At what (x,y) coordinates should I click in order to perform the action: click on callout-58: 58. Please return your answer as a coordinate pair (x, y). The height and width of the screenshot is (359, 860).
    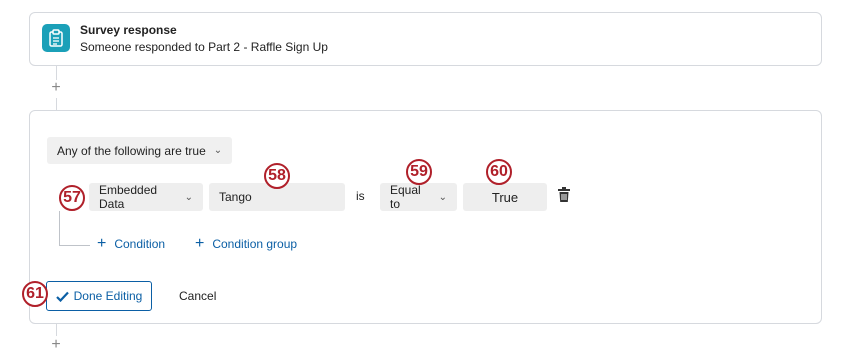
    Looking at the image, I should click on (277, 176).